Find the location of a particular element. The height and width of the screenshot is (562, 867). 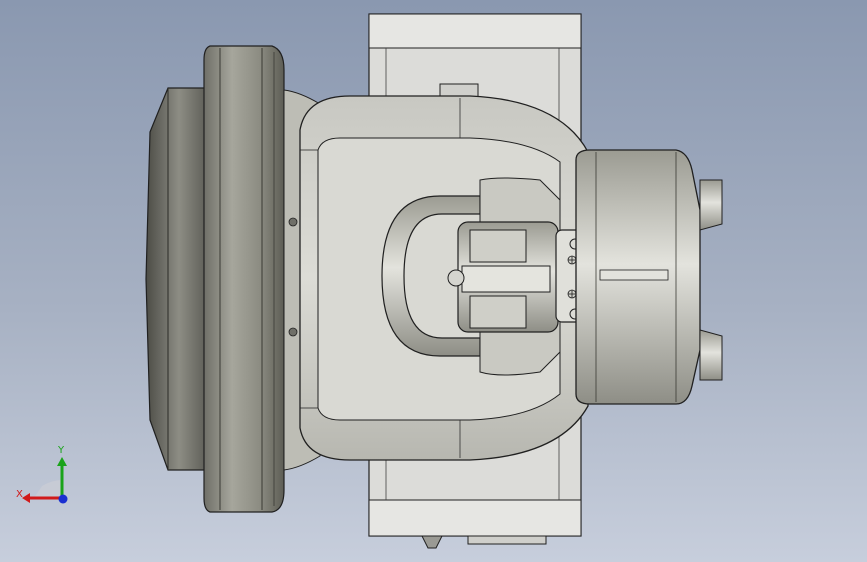

inner-shaft is located at coordinates (503, 277).